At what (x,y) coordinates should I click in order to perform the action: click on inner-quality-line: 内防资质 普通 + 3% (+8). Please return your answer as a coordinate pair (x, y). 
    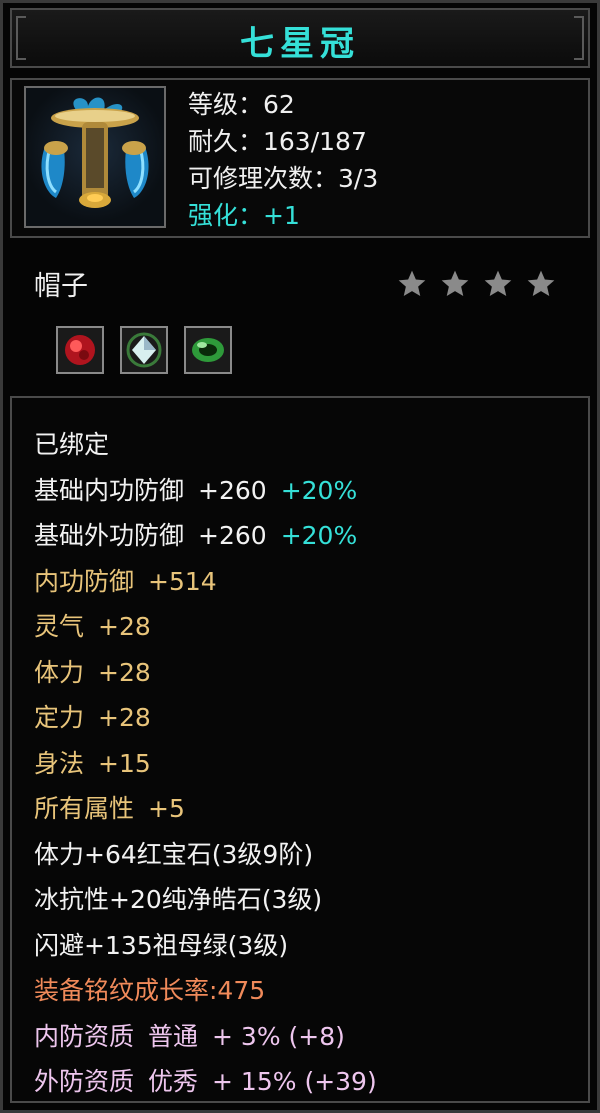
    Looking at the image, I should click on (189, 1036).